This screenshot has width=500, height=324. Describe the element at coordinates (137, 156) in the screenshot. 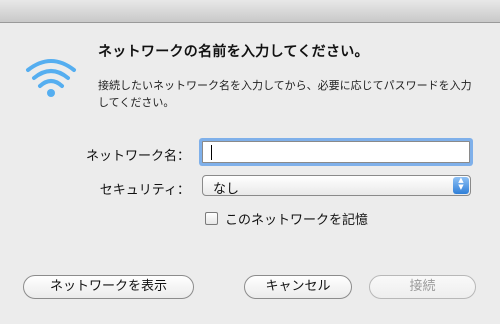

I see `network-name-label: ネットワーク名：` at that location.